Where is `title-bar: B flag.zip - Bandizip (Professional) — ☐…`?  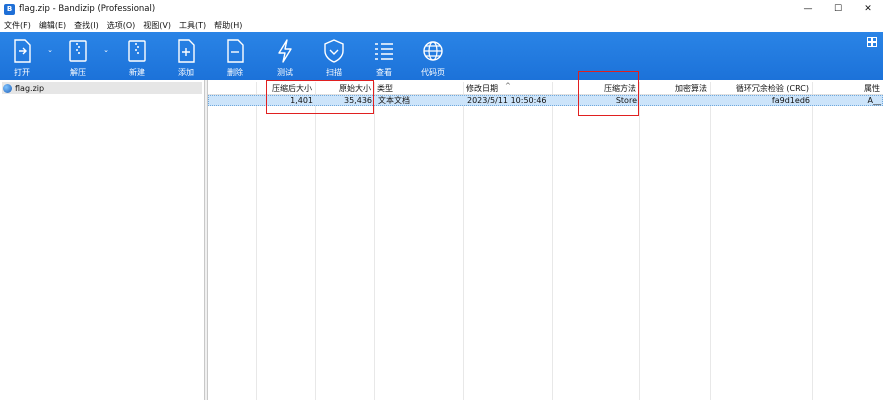
title-bar: B flag.zip - Bandizip (Professional) — ☐… is located at coordinates (441, 9).